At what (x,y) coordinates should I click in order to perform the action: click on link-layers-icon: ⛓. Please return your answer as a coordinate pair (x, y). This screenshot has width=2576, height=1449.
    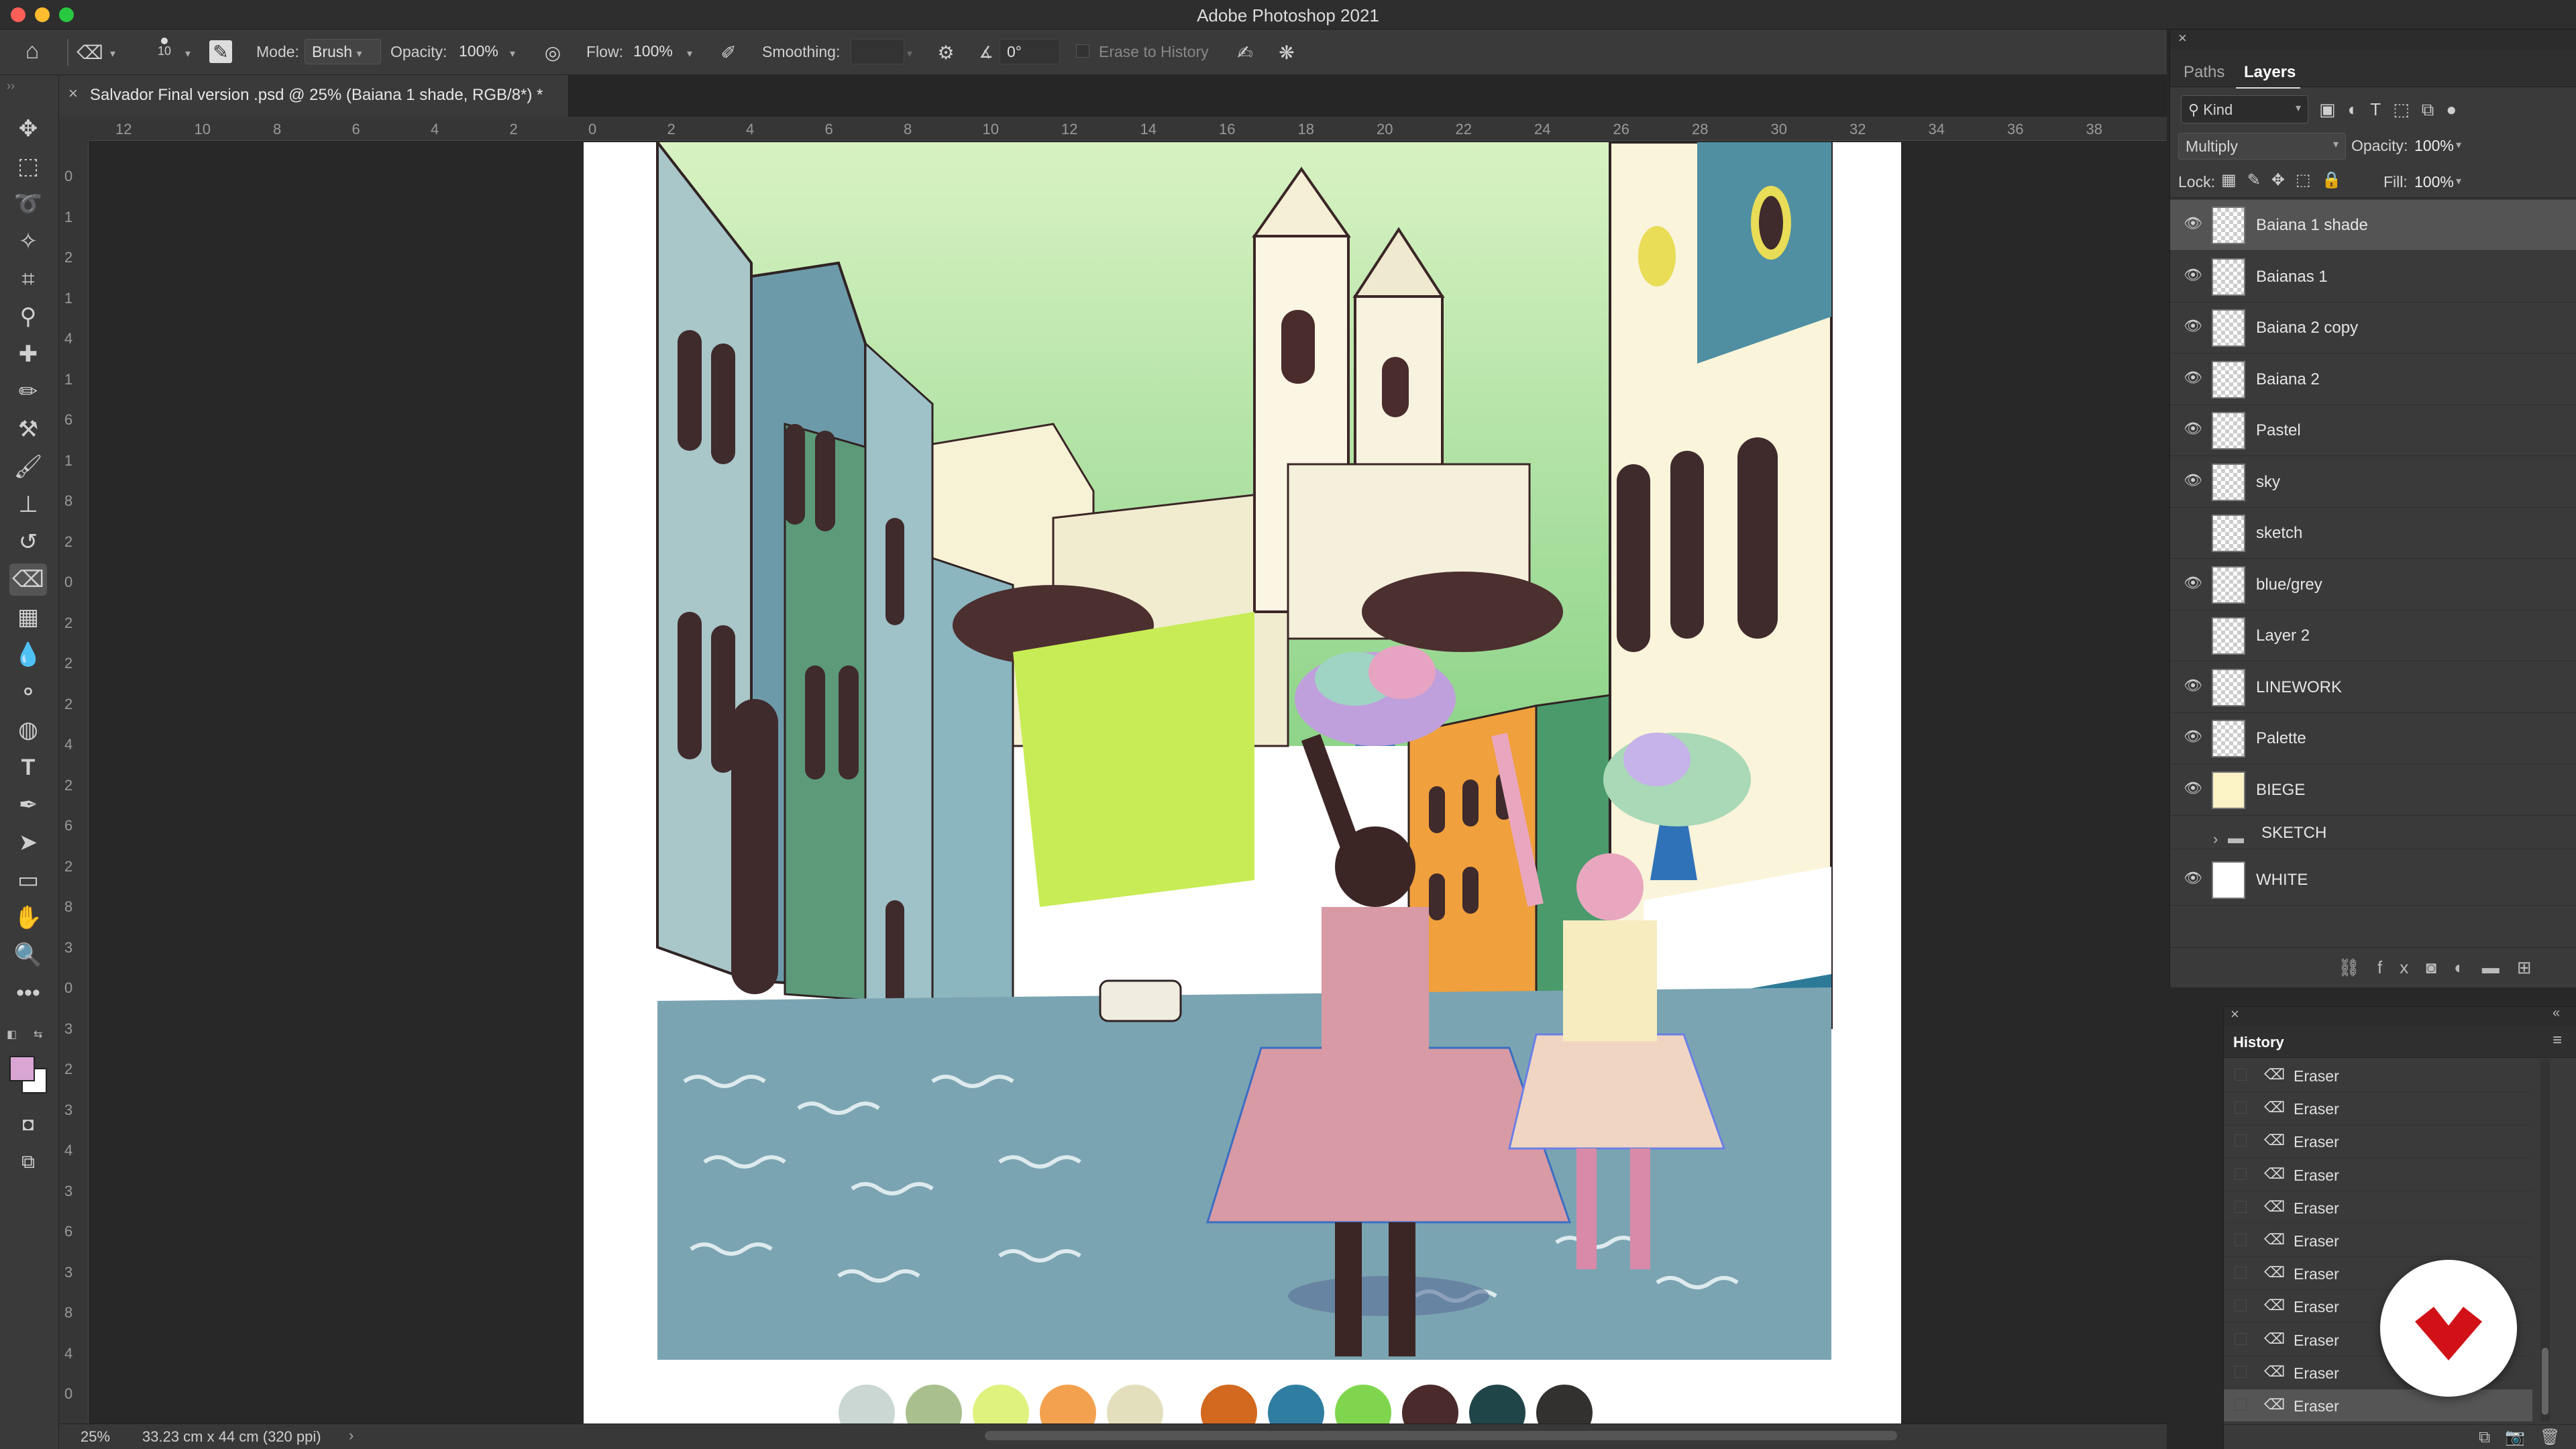
    Looking at the image, I should click on (2357, 967).